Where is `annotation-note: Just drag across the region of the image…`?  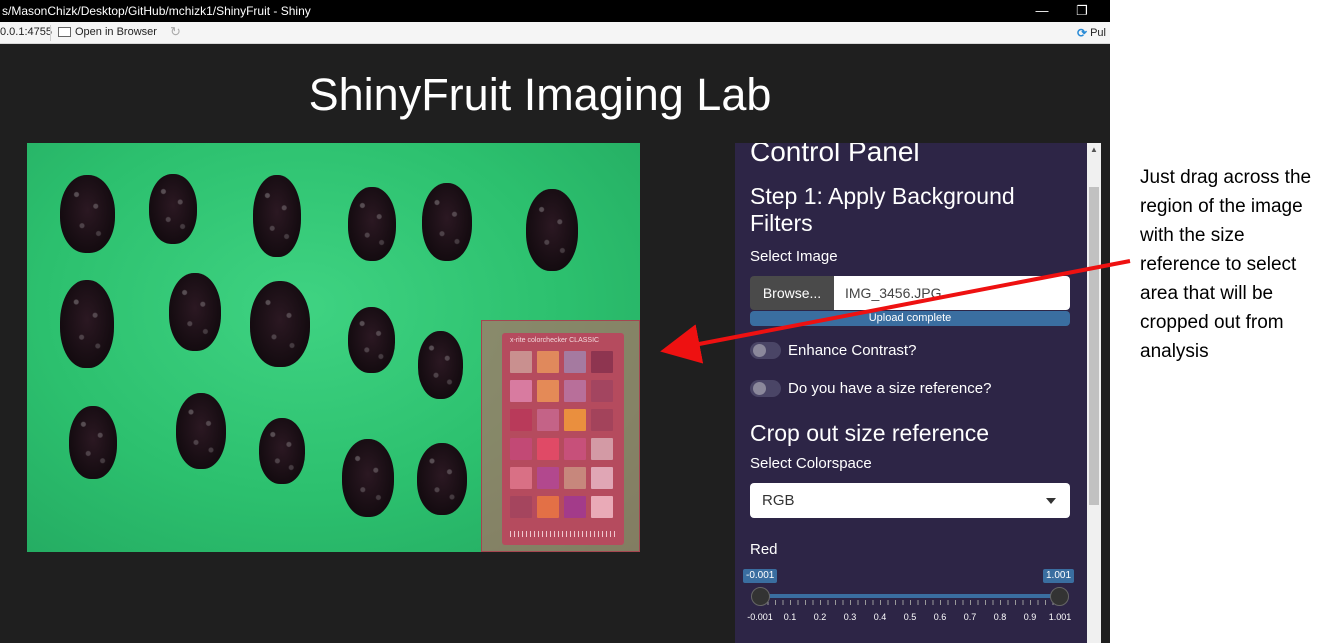 annotation-note: Just drag across the region of the image… is located at coordinates (1226, 264).